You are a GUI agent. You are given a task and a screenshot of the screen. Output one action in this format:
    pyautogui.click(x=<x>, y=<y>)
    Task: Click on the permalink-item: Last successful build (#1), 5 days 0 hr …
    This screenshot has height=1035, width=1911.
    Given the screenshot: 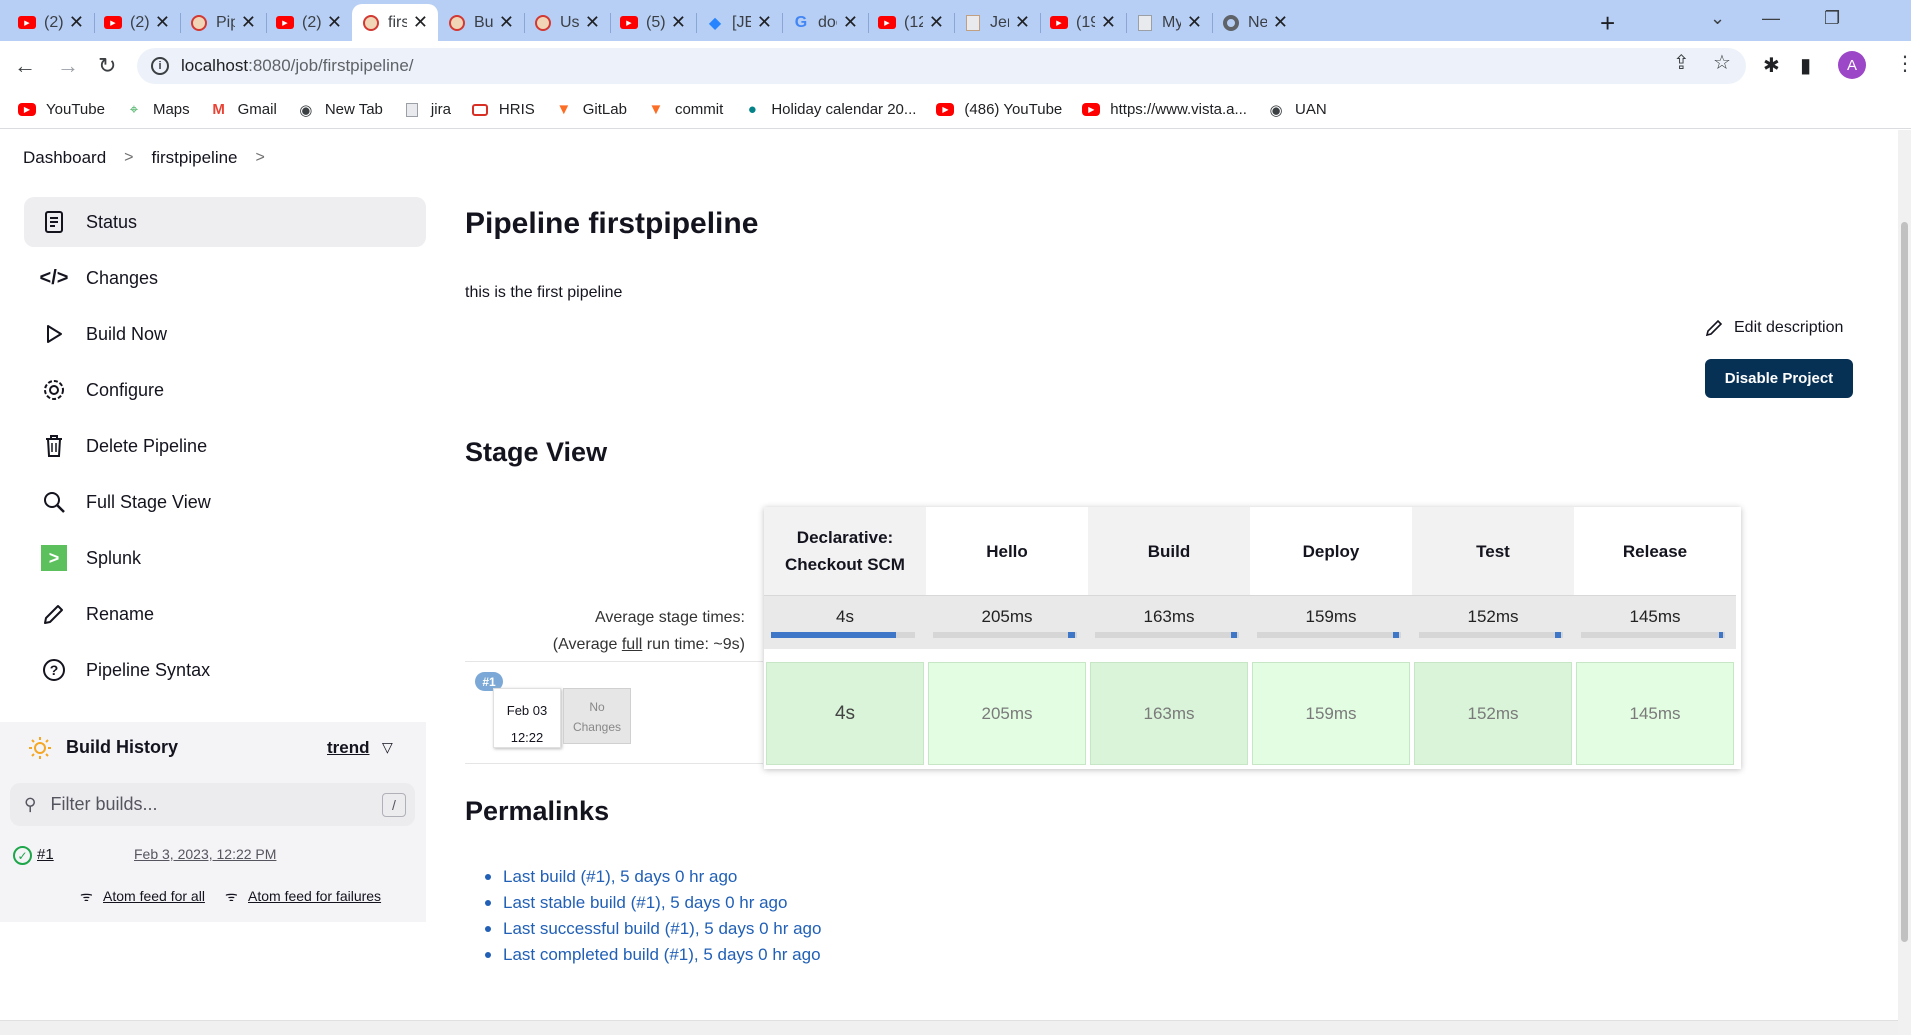 What is the action you would take?
    pyautogui.click(x=660, y=929)
    